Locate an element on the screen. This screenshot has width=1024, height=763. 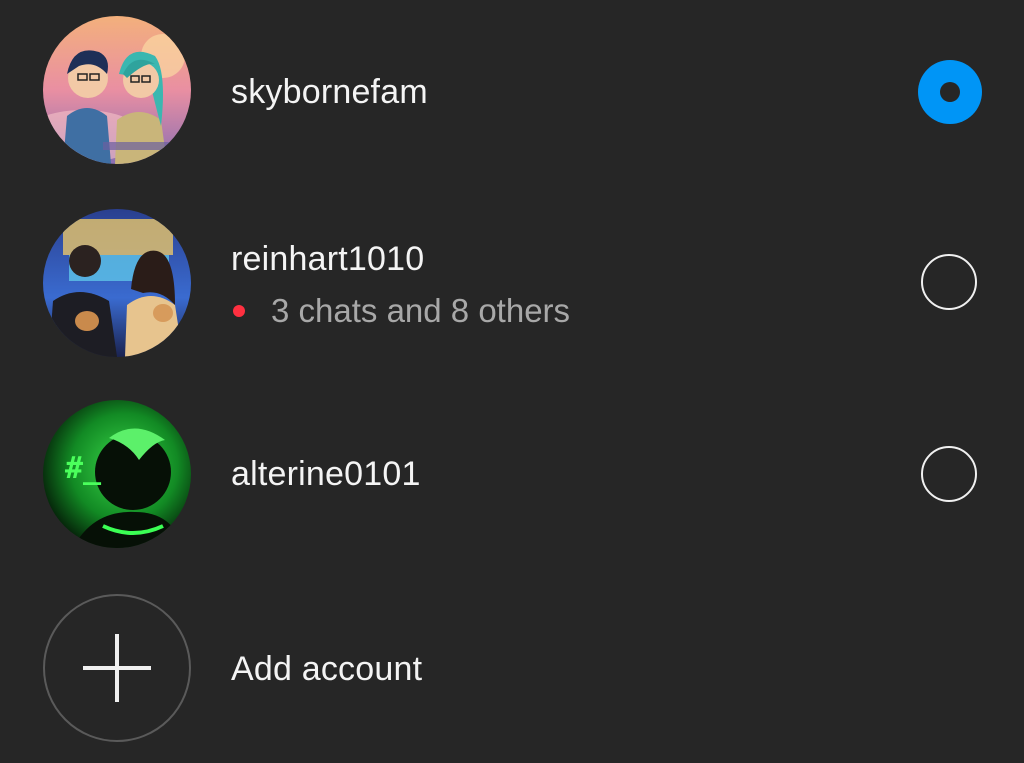
couple-photo-avatar-icon is located at coordinates (117, 283).